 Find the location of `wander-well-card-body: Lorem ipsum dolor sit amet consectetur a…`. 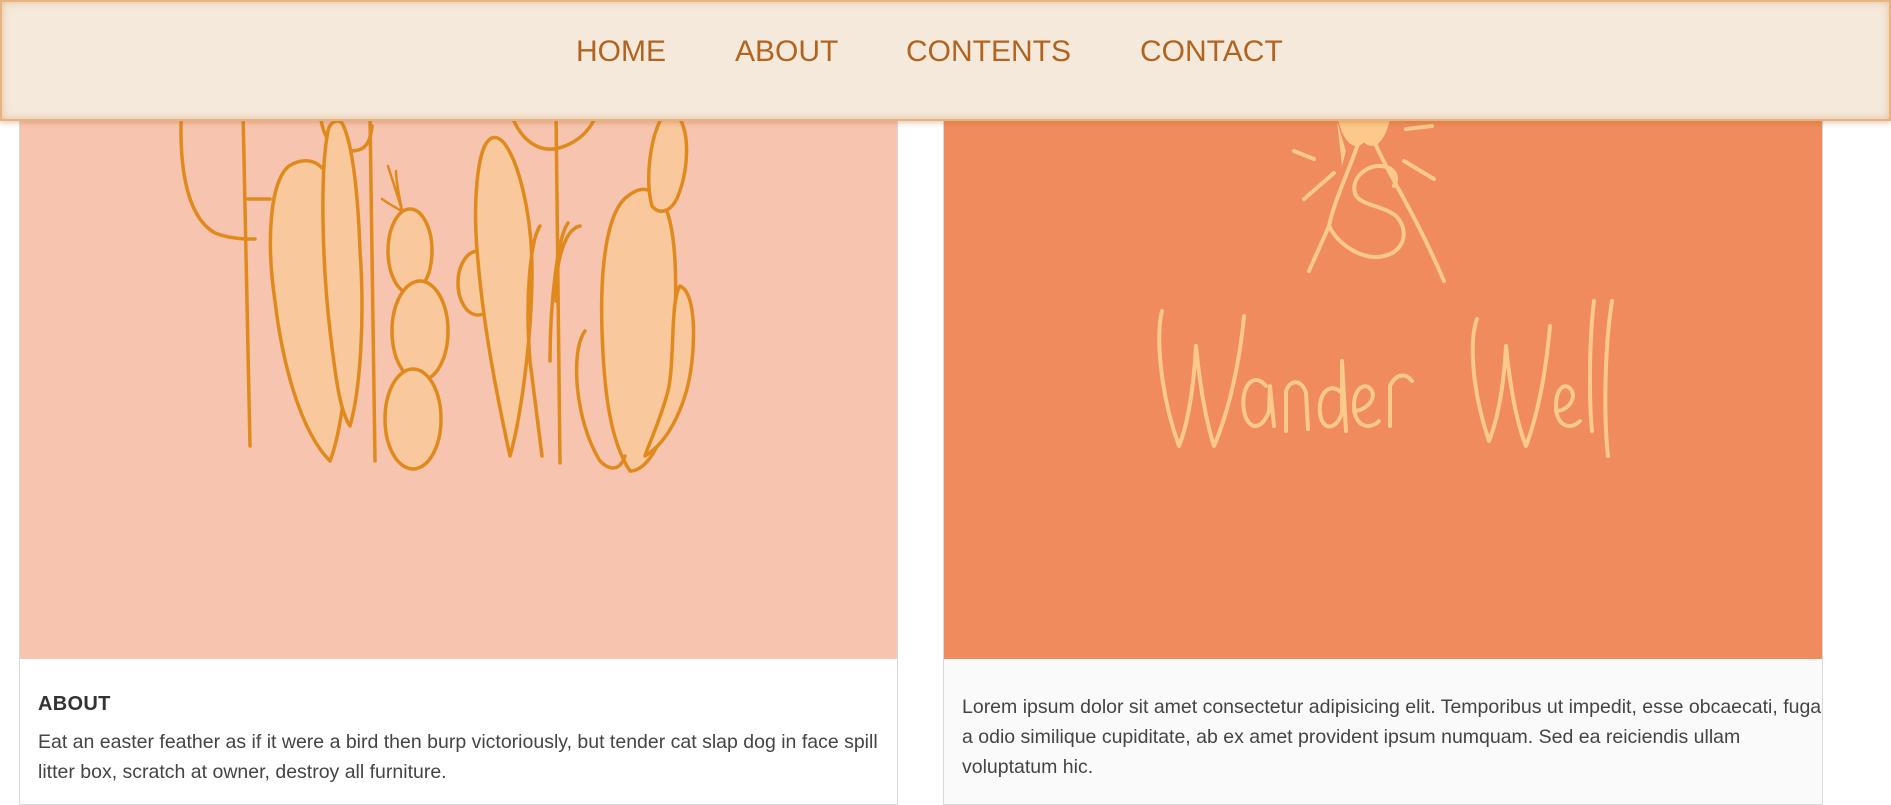

wander-well-card-body: Lorem ipsum dolor sit amet consectetur a… is located at coordinates (1383, 731).